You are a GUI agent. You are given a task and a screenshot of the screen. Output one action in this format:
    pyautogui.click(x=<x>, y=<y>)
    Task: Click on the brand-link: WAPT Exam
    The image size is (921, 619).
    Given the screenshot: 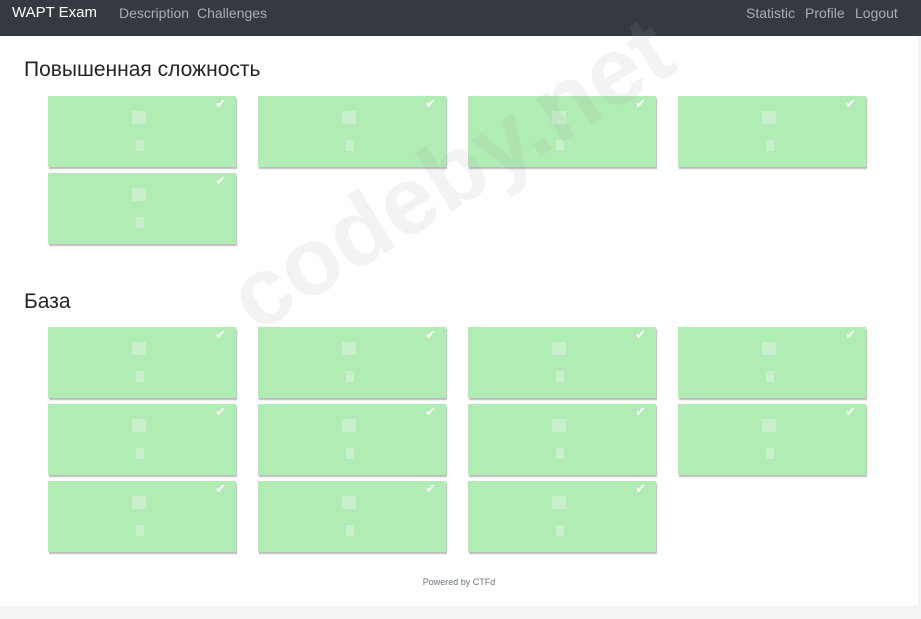 What is the action you would take?
    pyautogui.click(x=54, y=12)
    